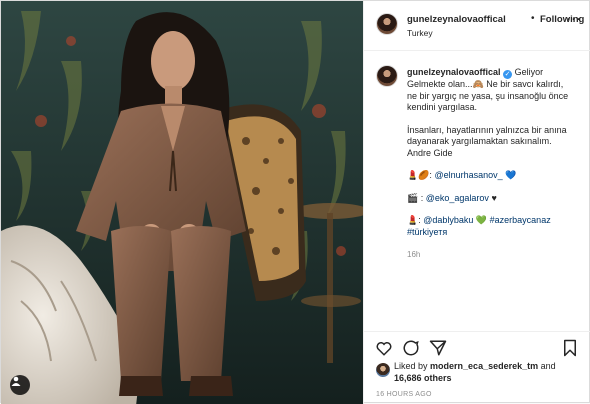 This screenshot has width=590, height=404. What do you see at coordinates (508, 74) in the screenshot?
I see `verified-badge-icon: ✓` at bounding box center [508, 74].